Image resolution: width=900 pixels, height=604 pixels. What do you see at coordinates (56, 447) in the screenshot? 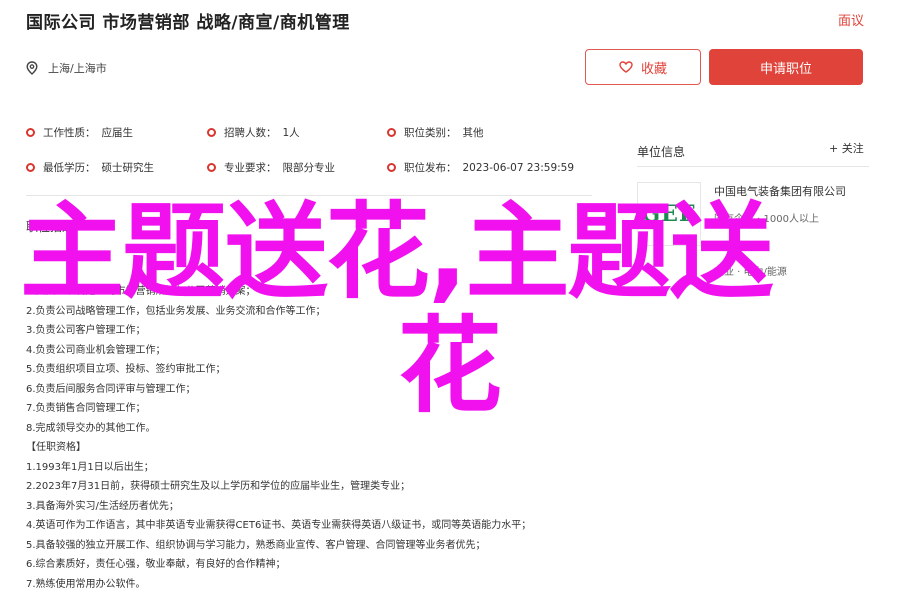
I see `qualifications-heading: 【任职资格】` at bounding box center [56, 447].